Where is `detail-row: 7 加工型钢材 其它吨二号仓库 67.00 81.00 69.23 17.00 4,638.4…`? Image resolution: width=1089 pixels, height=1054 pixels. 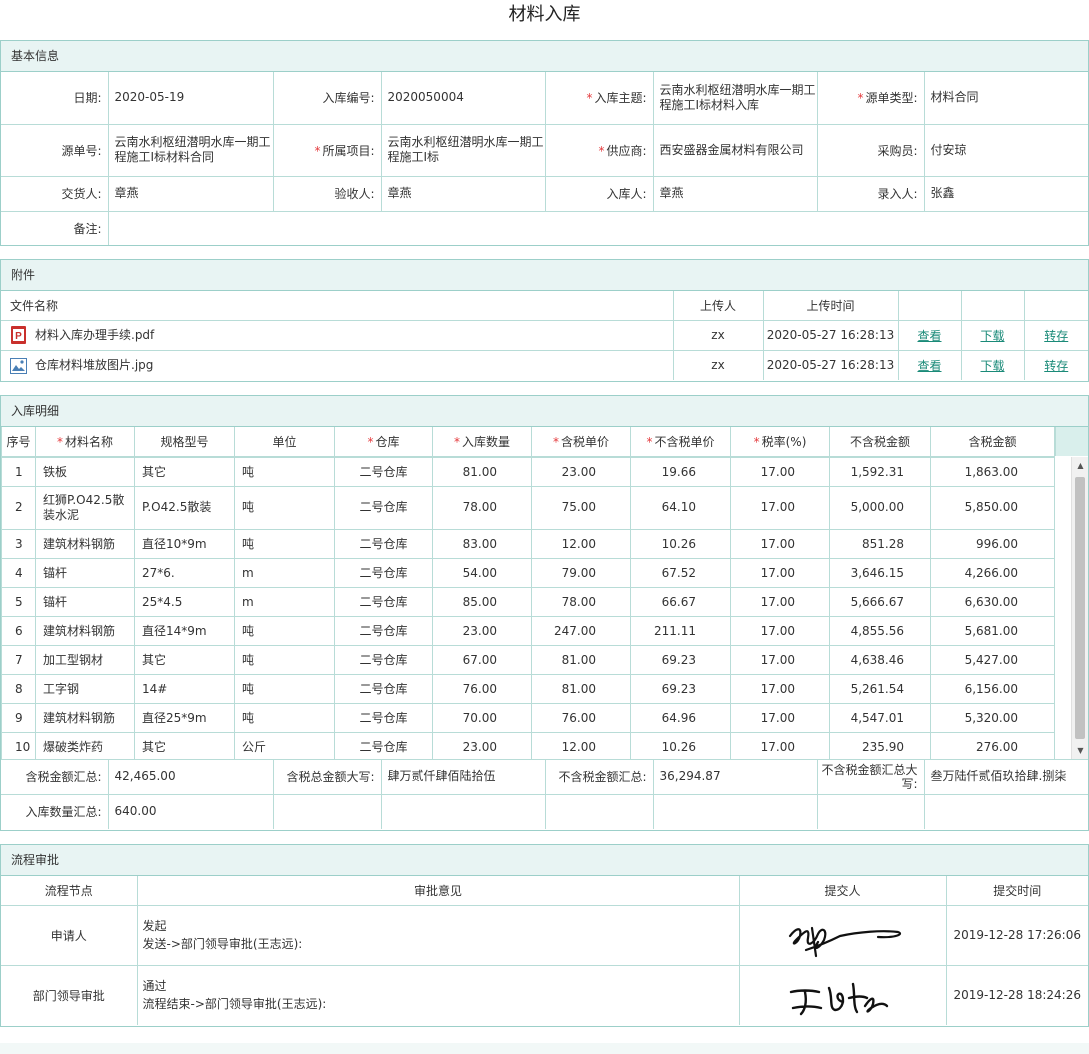
detail-row: 7 加工型钢材 其它吨二号仓库 67.00 81.00 69.23 17.00 4,638.4… is located at coordinates (528, 659).